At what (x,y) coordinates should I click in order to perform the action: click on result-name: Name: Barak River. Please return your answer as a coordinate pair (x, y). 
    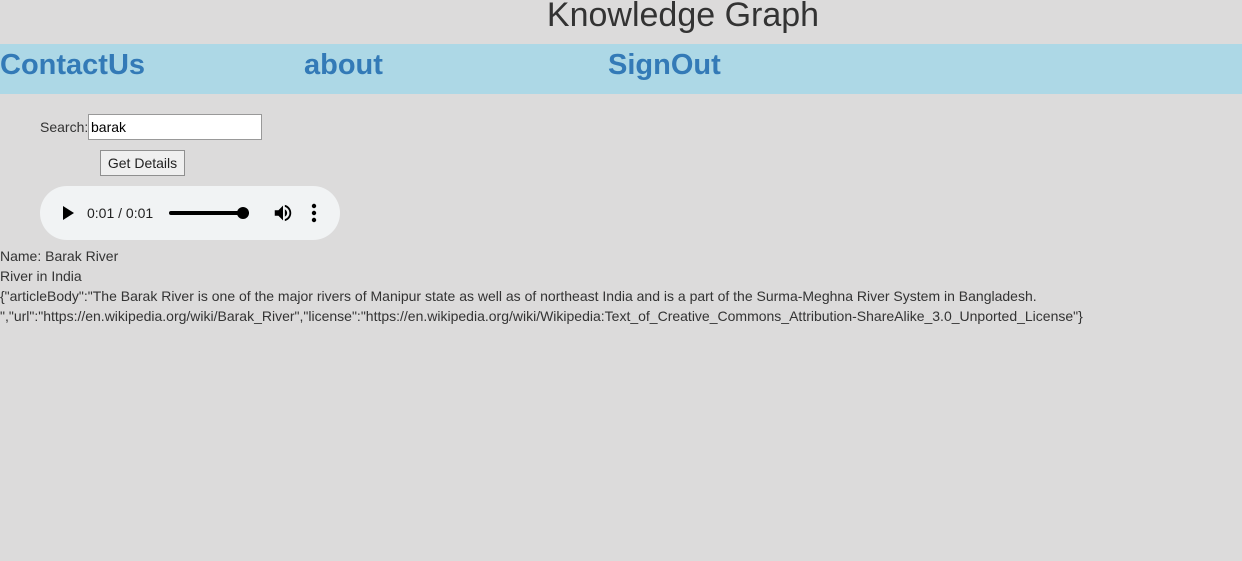
    Looking at the image, I should click on (59, 256).